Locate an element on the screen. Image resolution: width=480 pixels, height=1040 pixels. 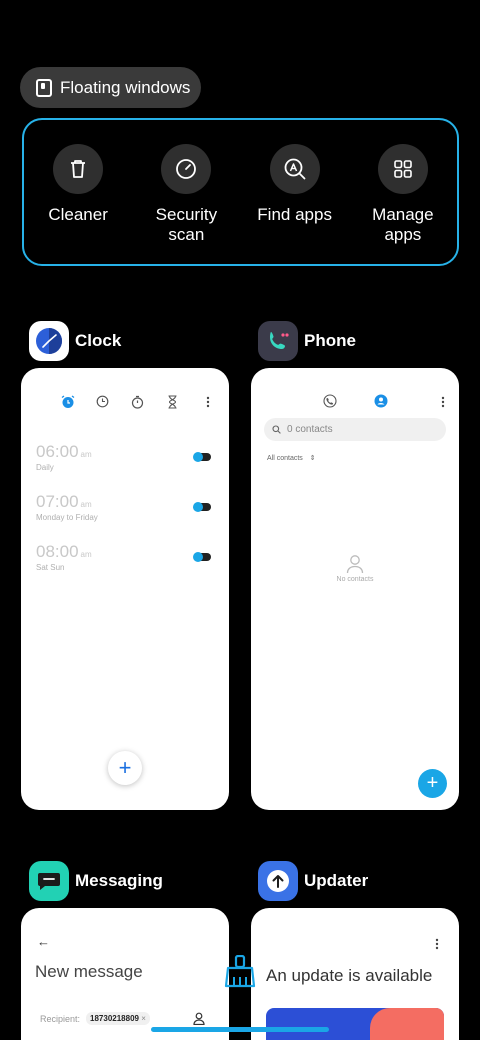
messaging-app-header: Messaging is located at coordinates (96, 881).